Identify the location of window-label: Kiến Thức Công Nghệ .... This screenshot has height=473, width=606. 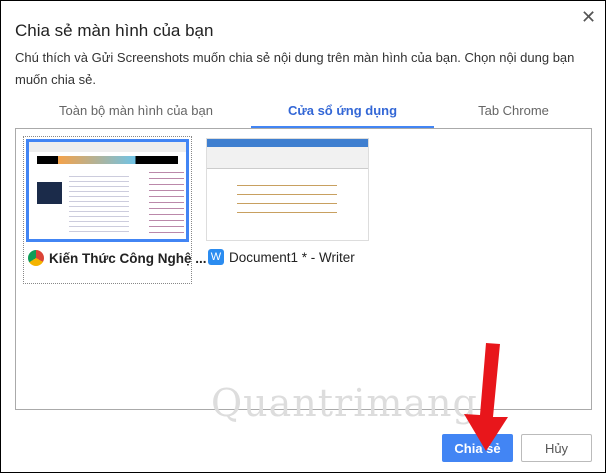
(128, 258).